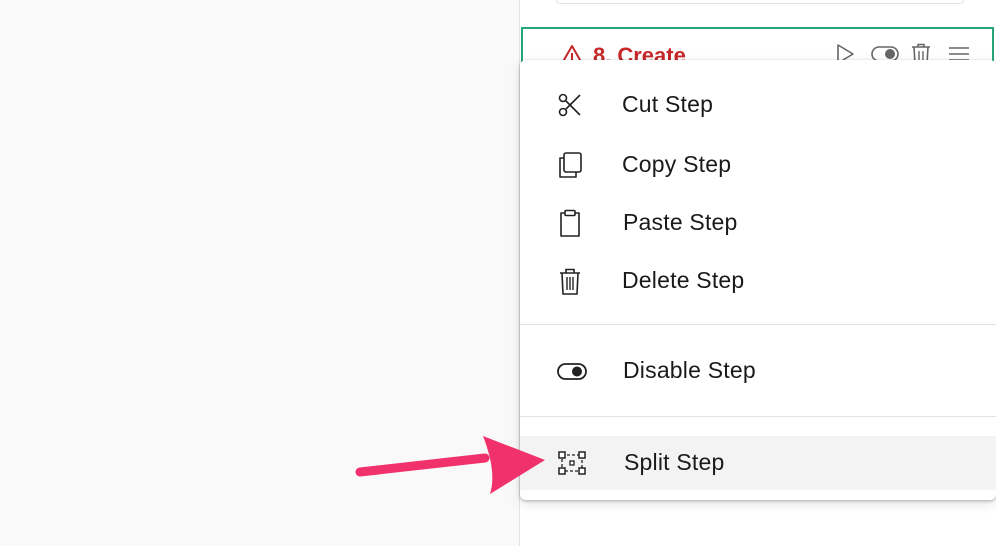 The width and height of the screenshot is (996, 546). I want to click on menu-item-delete-step: Delete Step, so click(758, 281).